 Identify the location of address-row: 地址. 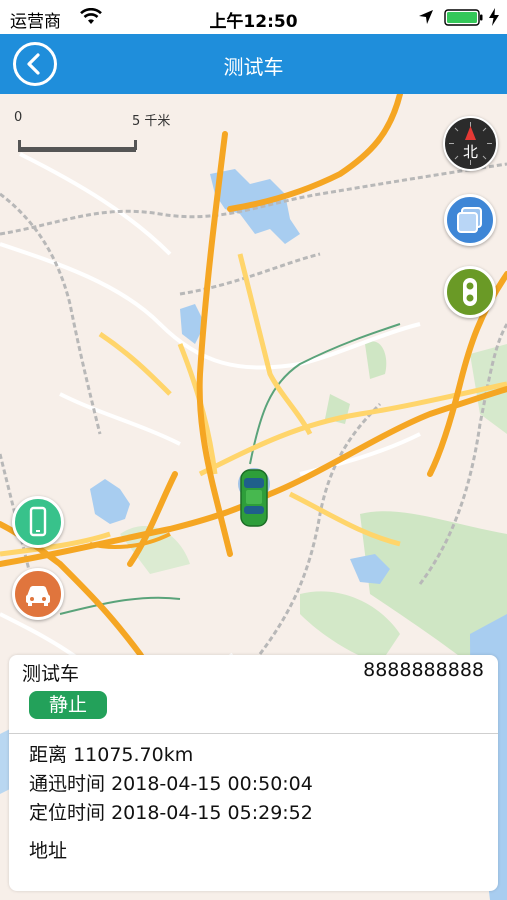
(48, 849).